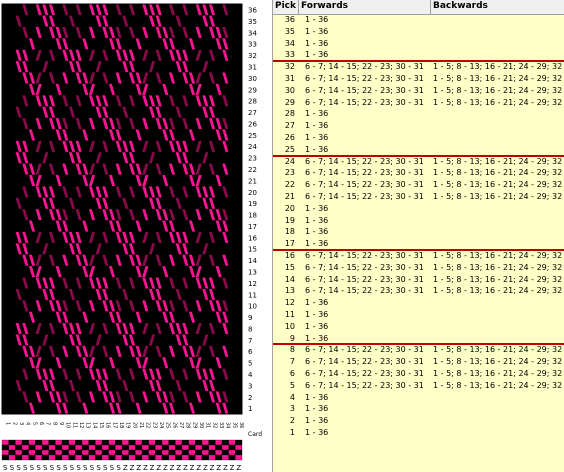 Image resolution: width=564 pixels, height=472 pixels. What do you see at coordinates (250, 398) in the screenshot?
I see `pick-label: 2` at bounding box center [250, 398].